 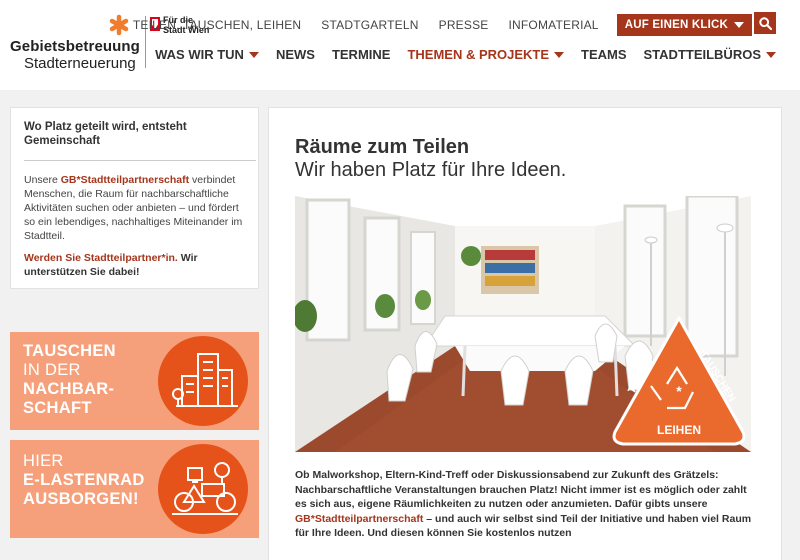 I want to click on chevron-down-icon, so click(x=739, y=25).